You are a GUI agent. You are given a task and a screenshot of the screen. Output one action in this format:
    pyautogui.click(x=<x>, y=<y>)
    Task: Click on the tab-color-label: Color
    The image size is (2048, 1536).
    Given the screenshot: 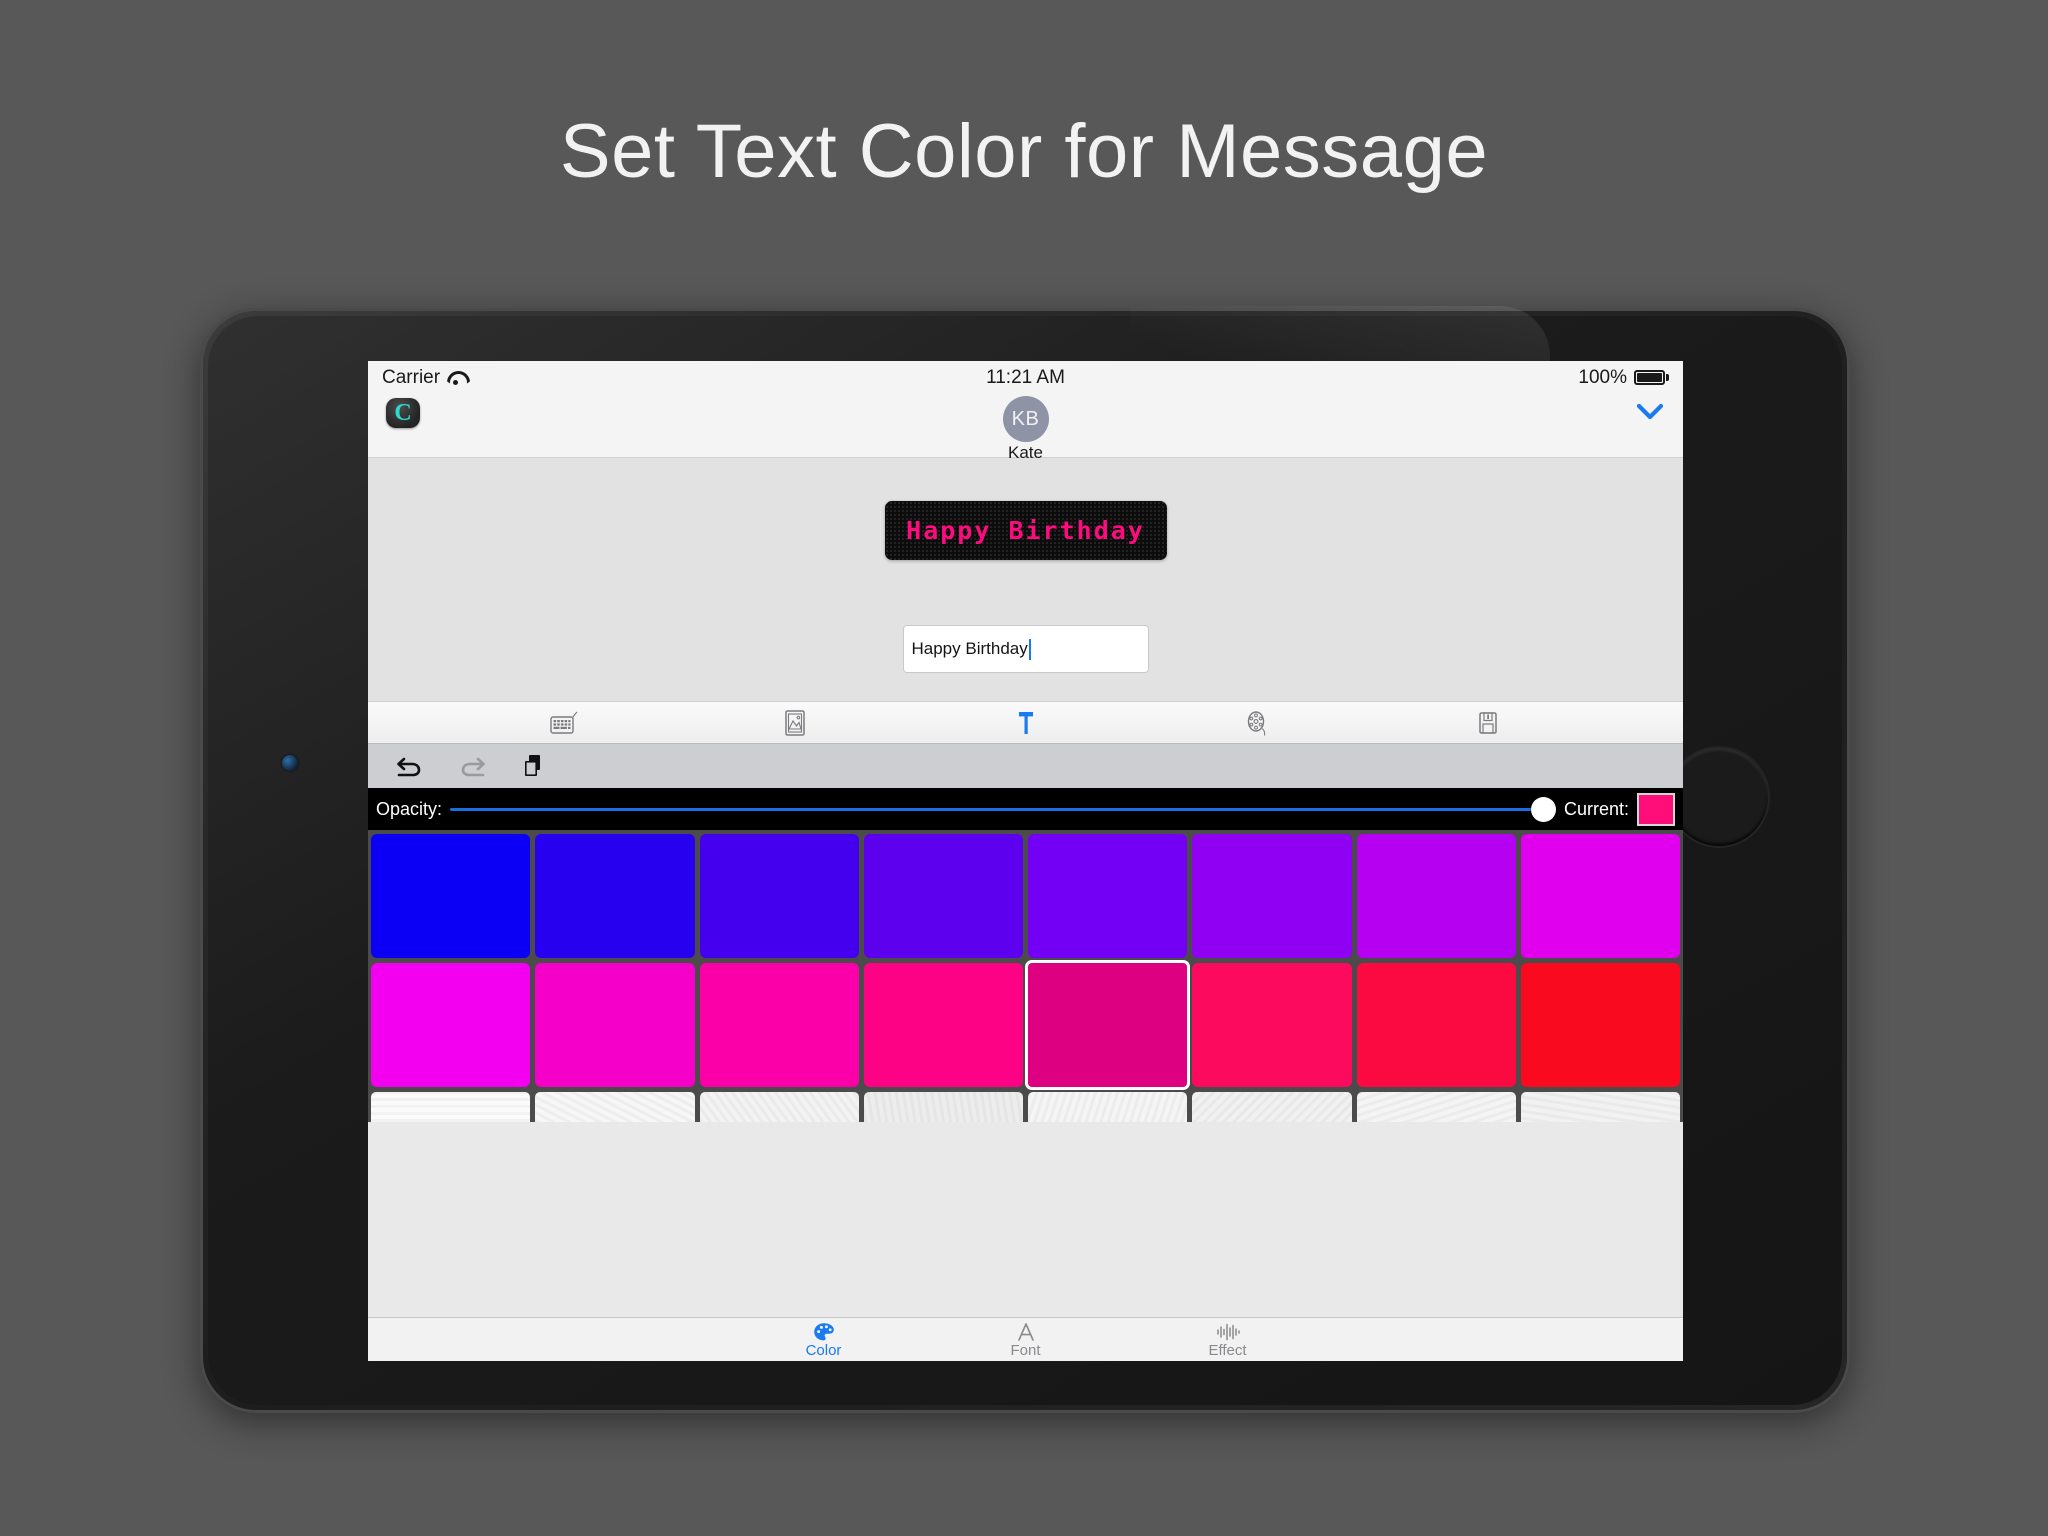 What is the action you would take?
    pyautogui.click(x=823, y=1350)
    